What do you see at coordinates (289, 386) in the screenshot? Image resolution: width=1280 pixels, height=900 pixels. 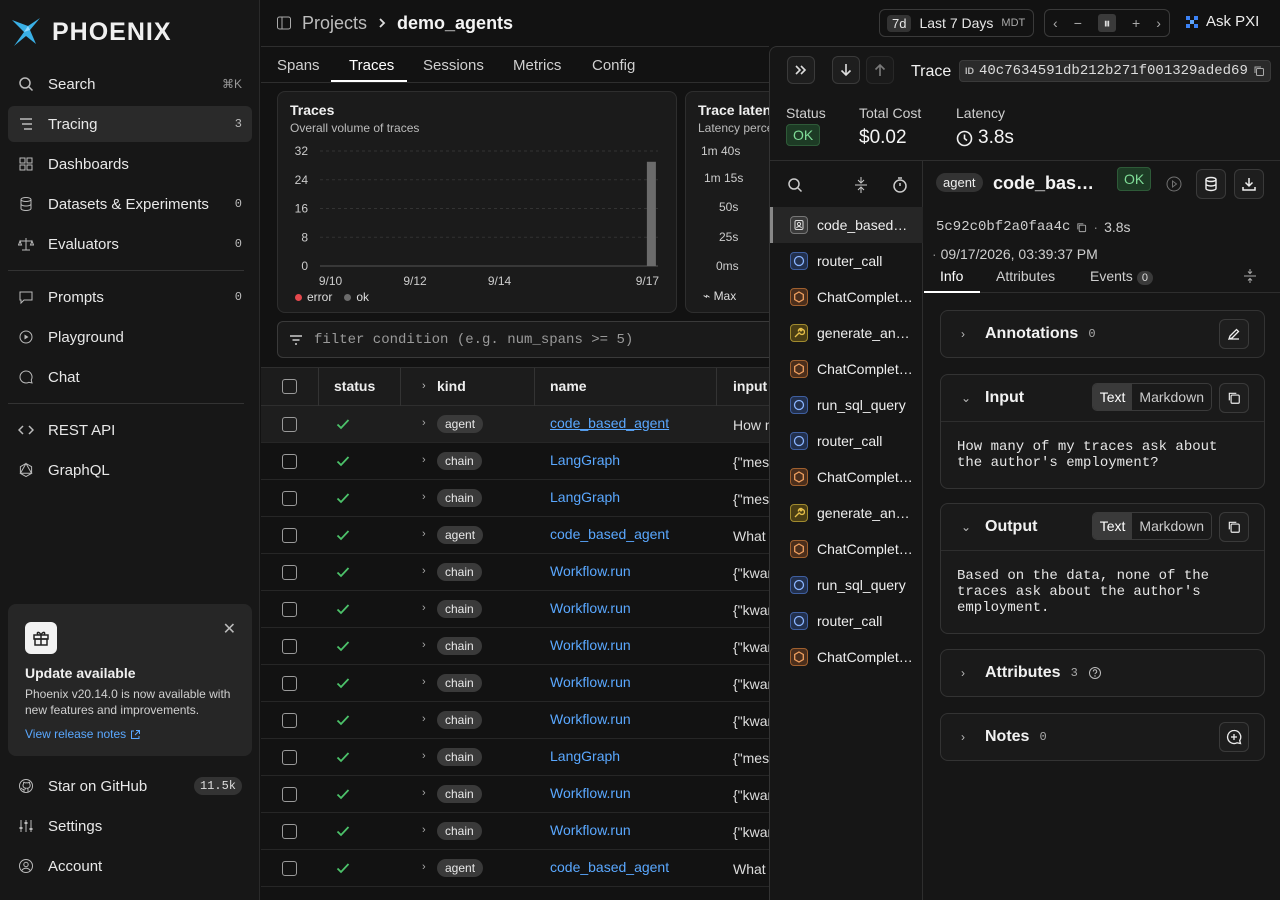 I see `select-all-checkbox` at bounding box center [289, 386].